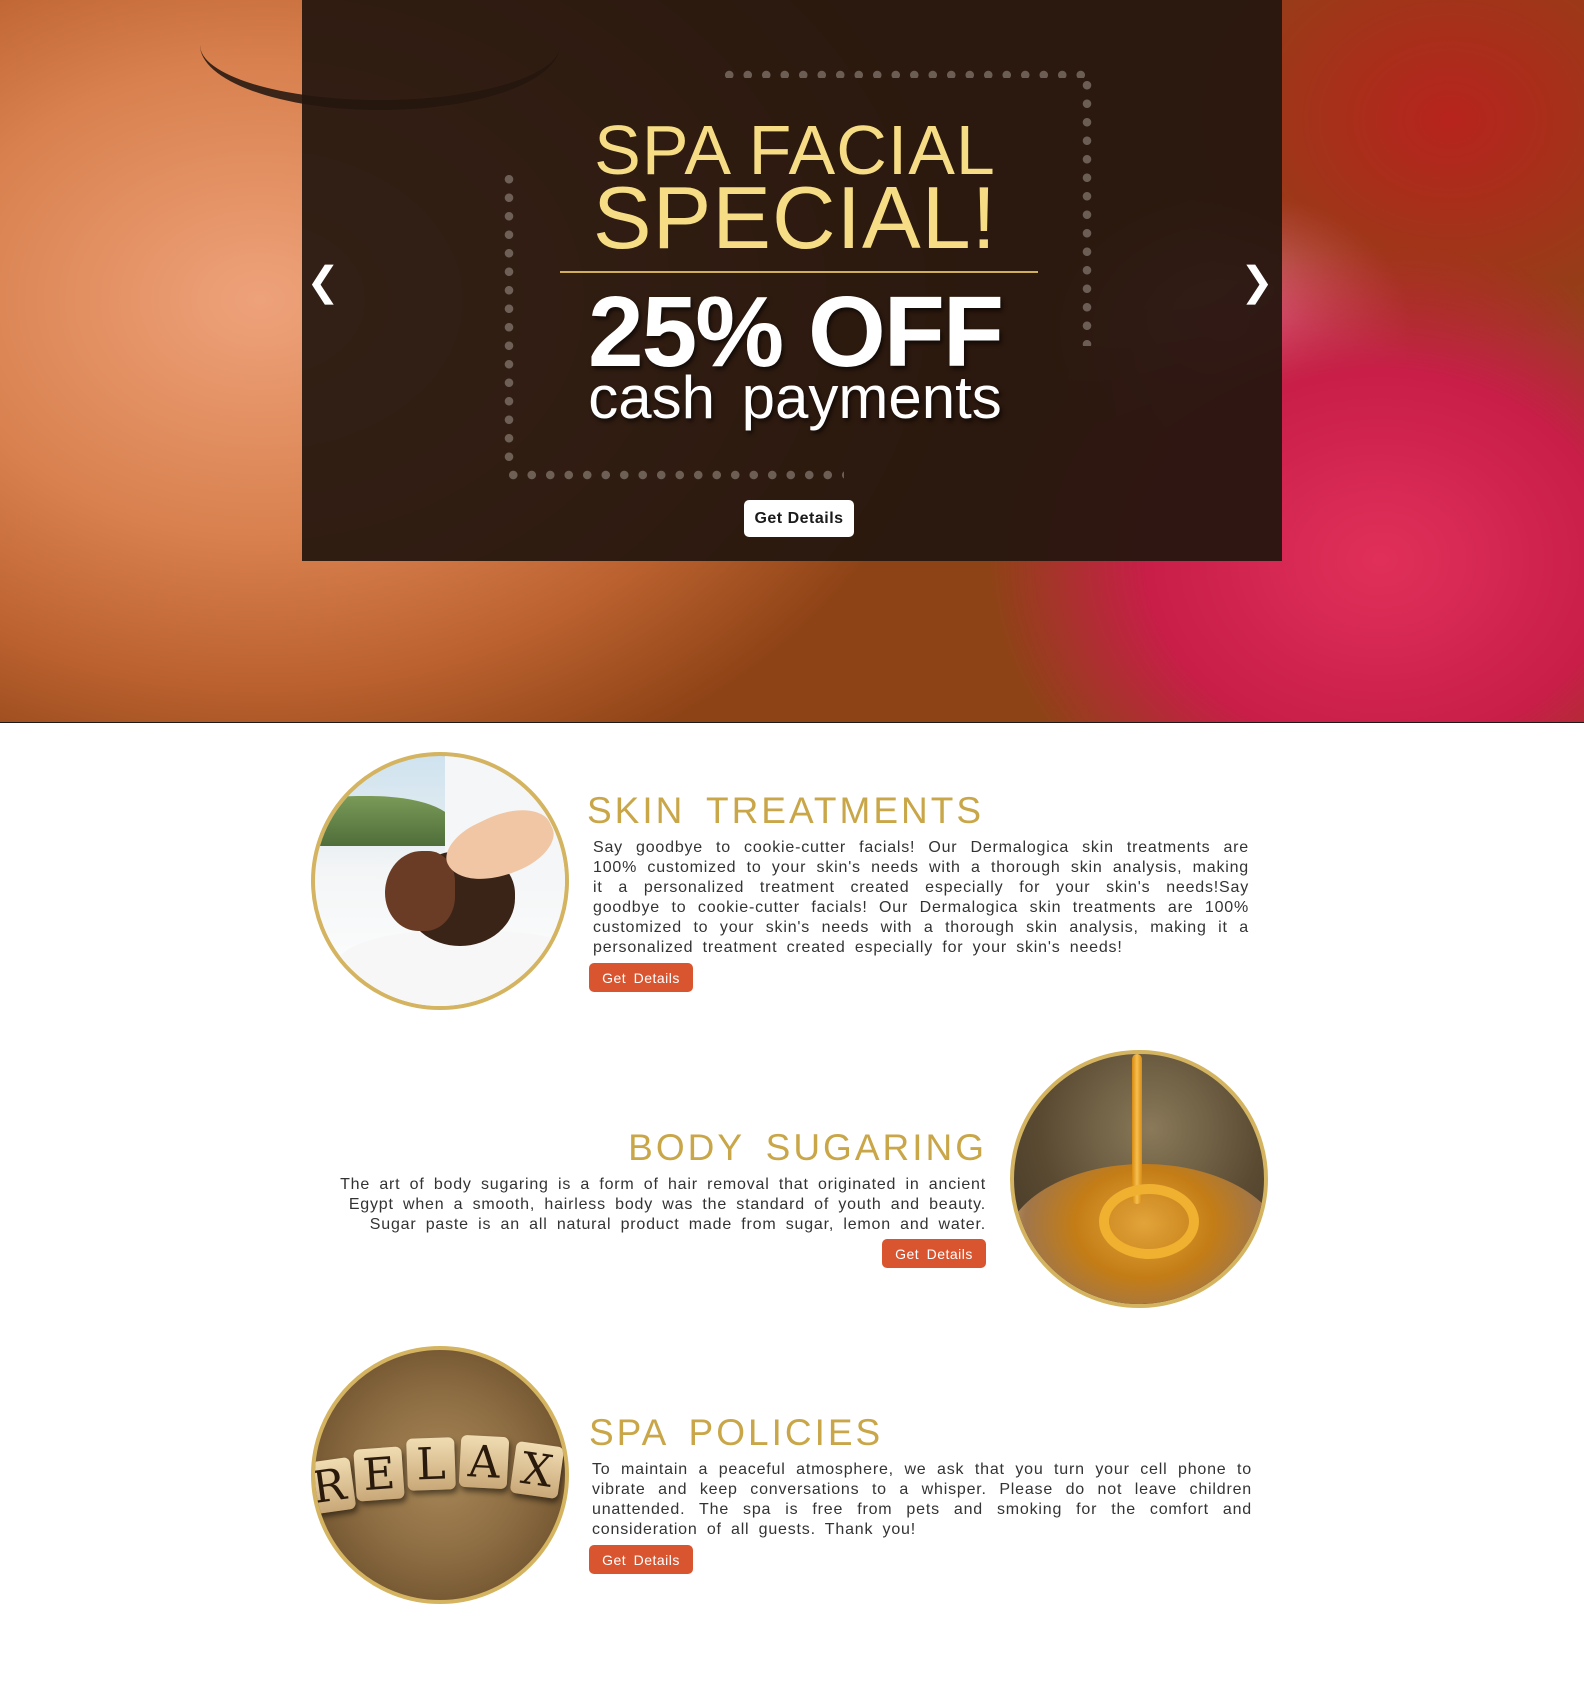 The image size is (1584, 1700). Describe the element at coordinates (934, 1253) in the screenshot. I see `body-sugaring-get-details-button: Get Details` at that location.